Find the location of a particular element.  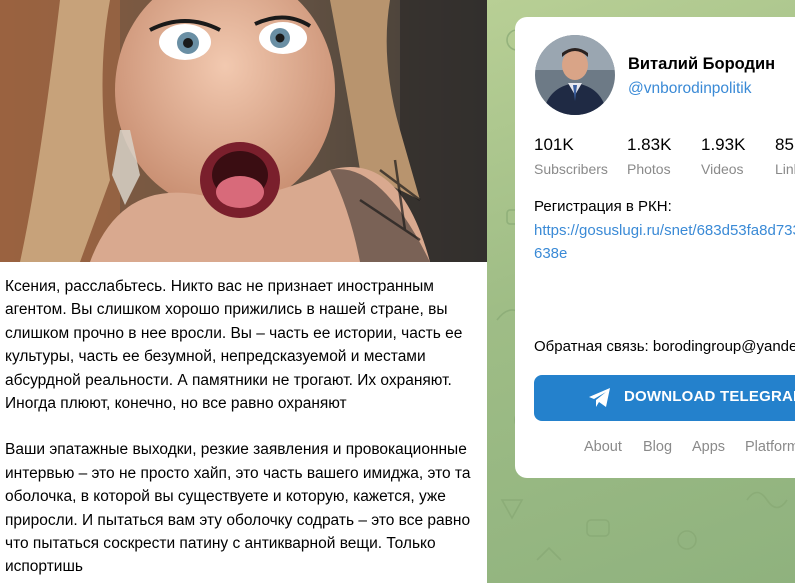

avatar-image is located at coordinates (575, 75).